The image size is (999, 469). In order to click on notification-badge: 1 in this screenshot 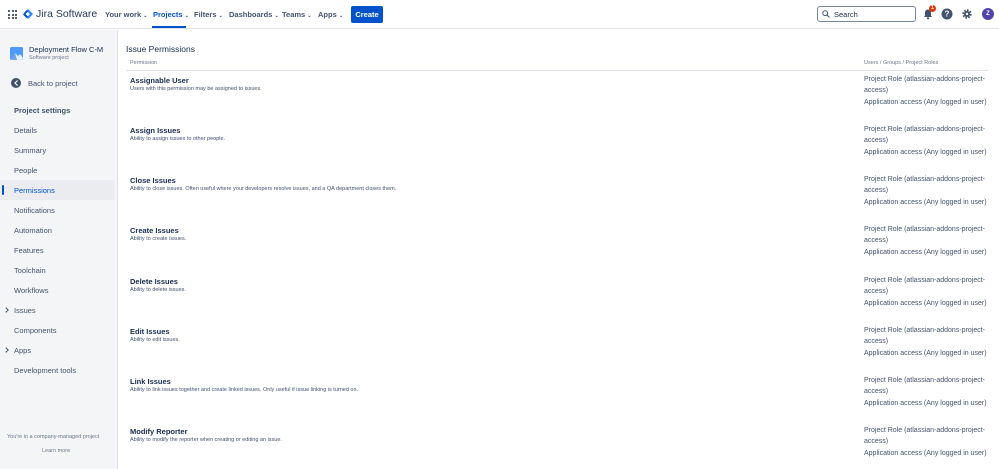, I will do `click(933, 8)`.